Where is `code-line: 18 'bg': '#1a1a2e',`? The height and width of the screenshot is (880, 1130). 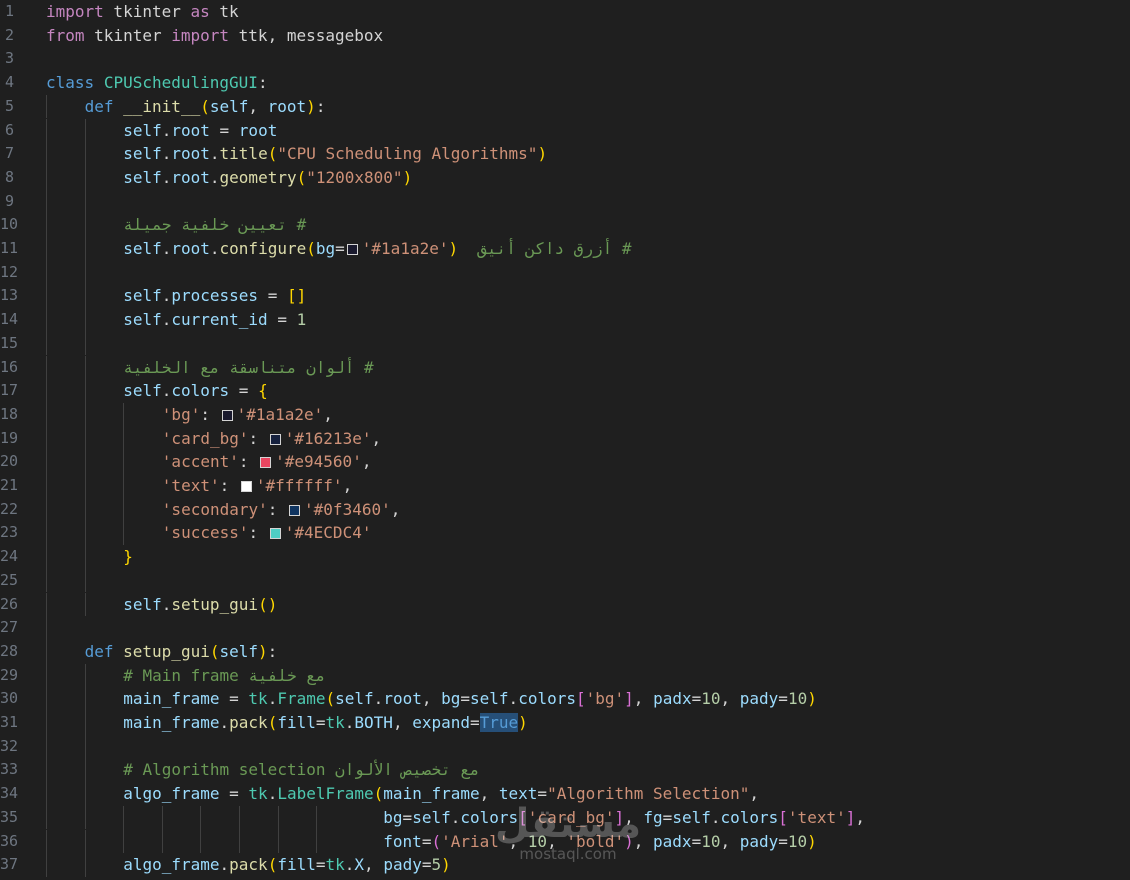
code-line: 18 'bg': '#1a1a2e', is located at coordinates (565, 414).